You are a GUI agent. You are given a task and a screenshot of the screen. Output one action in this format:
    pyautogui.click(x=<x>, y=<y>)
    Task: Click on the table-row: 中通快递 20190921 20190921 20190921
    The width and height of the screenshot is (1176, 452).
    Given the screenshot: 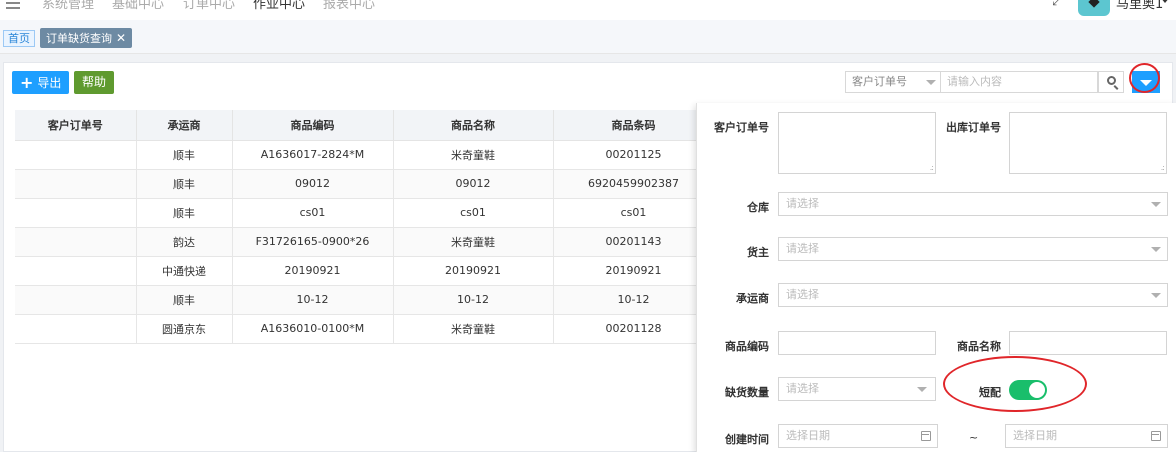 What is the action you would take?
    pyautogui.click(x=365, y=271)
    